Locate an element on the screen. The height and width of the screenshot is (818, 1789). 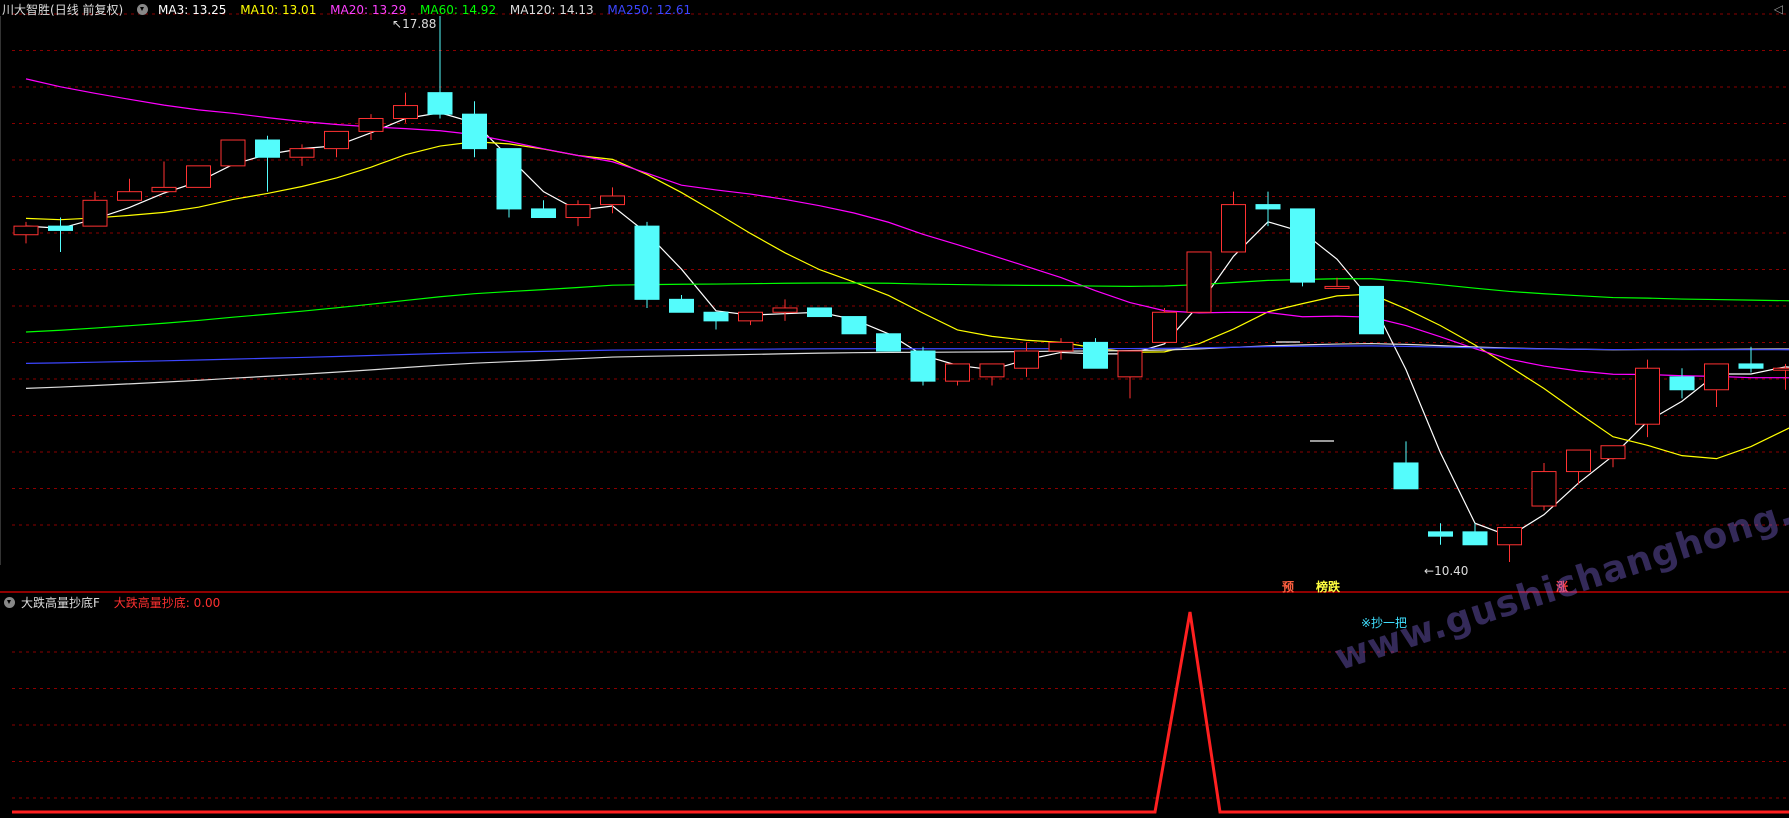
low-price-label: ←10.40 is located at coordinates (1446, 571).